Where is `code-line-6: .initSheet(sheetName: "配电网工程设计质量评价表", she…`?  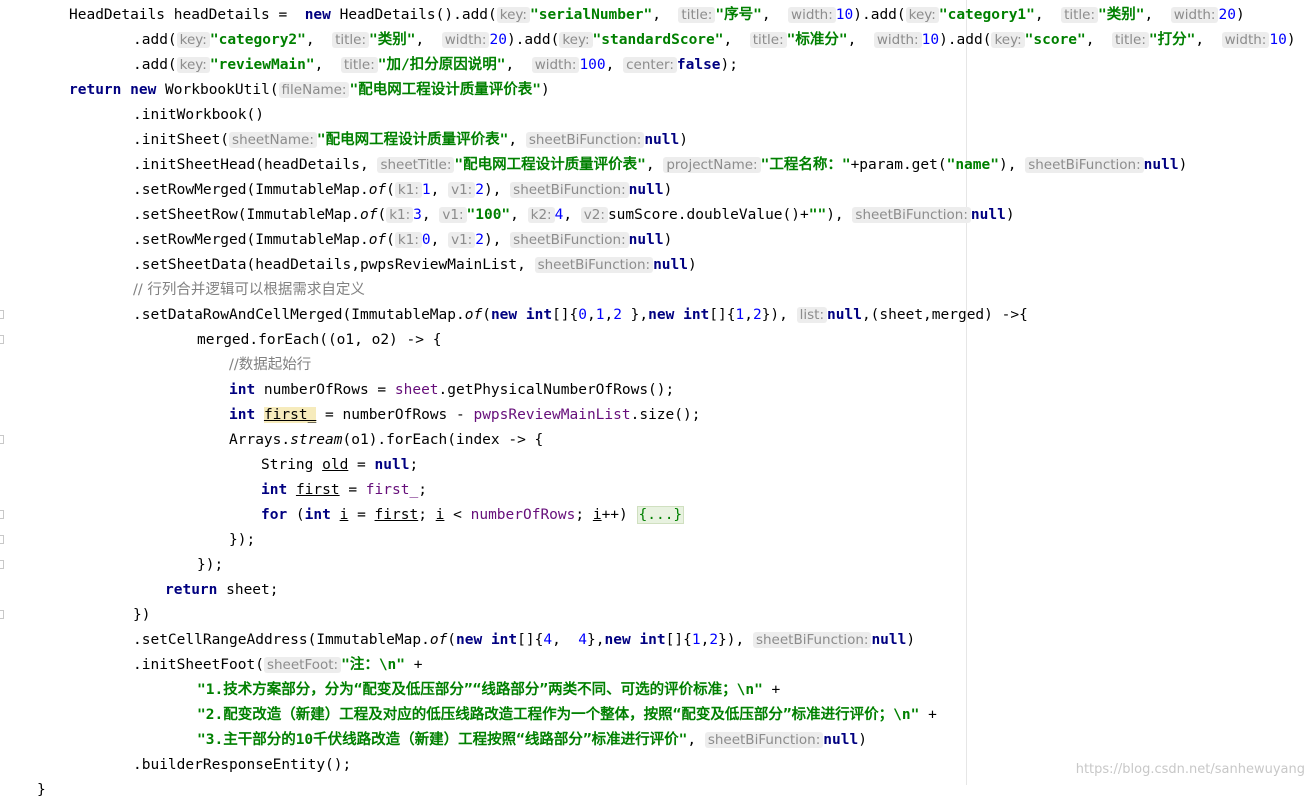
code-line-6: .initSheet(sheetName: "配电网工程设计质量评价表", she… is located at coordinates (410, 140).